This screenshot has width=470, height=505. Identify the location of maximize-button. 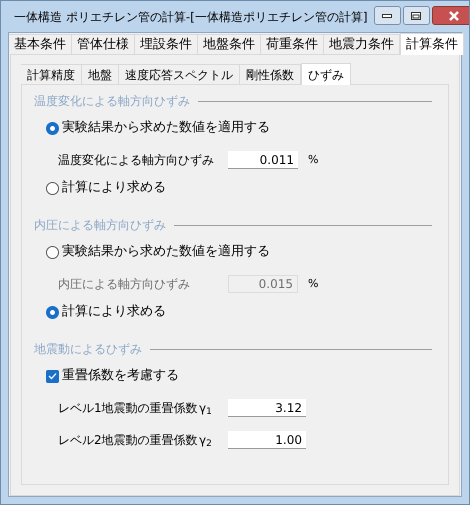
(416, 15).